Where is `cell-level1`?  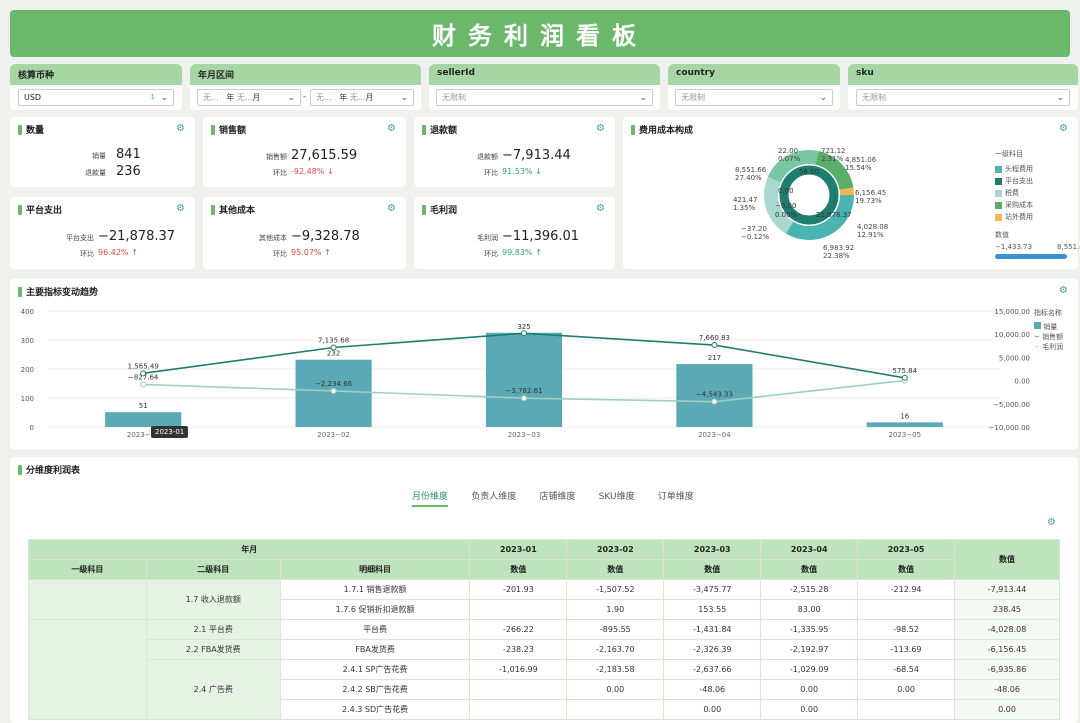
cell-level1 is located at coordinates (87, 599).